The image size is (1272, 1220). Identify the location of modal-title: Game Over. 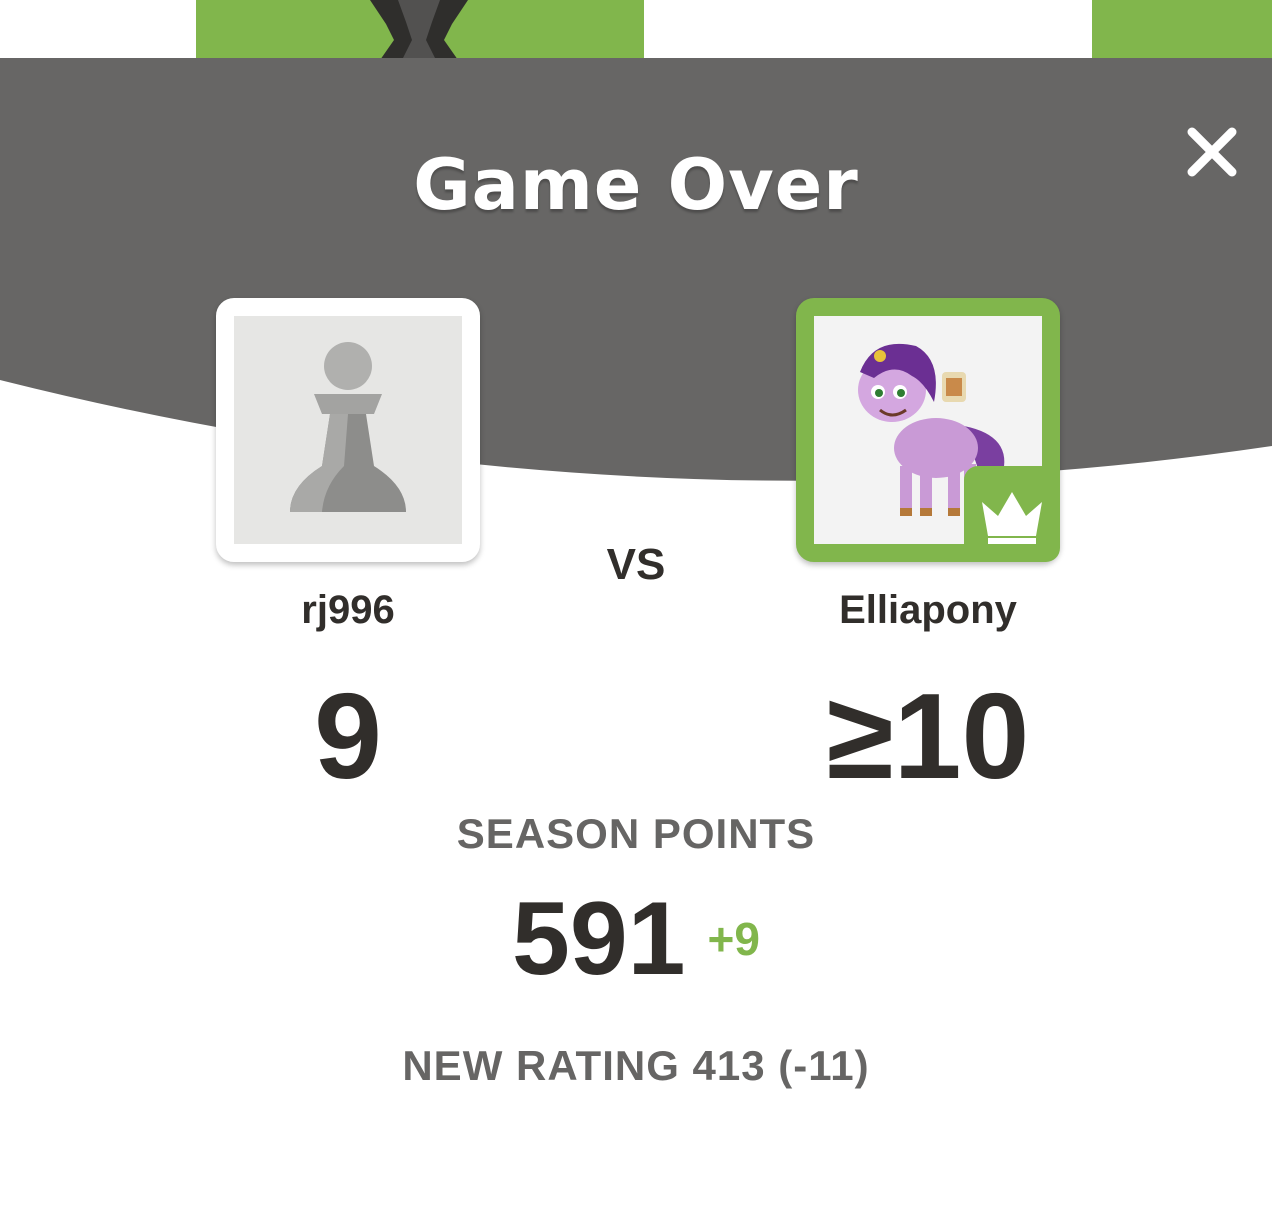
(636, 185).